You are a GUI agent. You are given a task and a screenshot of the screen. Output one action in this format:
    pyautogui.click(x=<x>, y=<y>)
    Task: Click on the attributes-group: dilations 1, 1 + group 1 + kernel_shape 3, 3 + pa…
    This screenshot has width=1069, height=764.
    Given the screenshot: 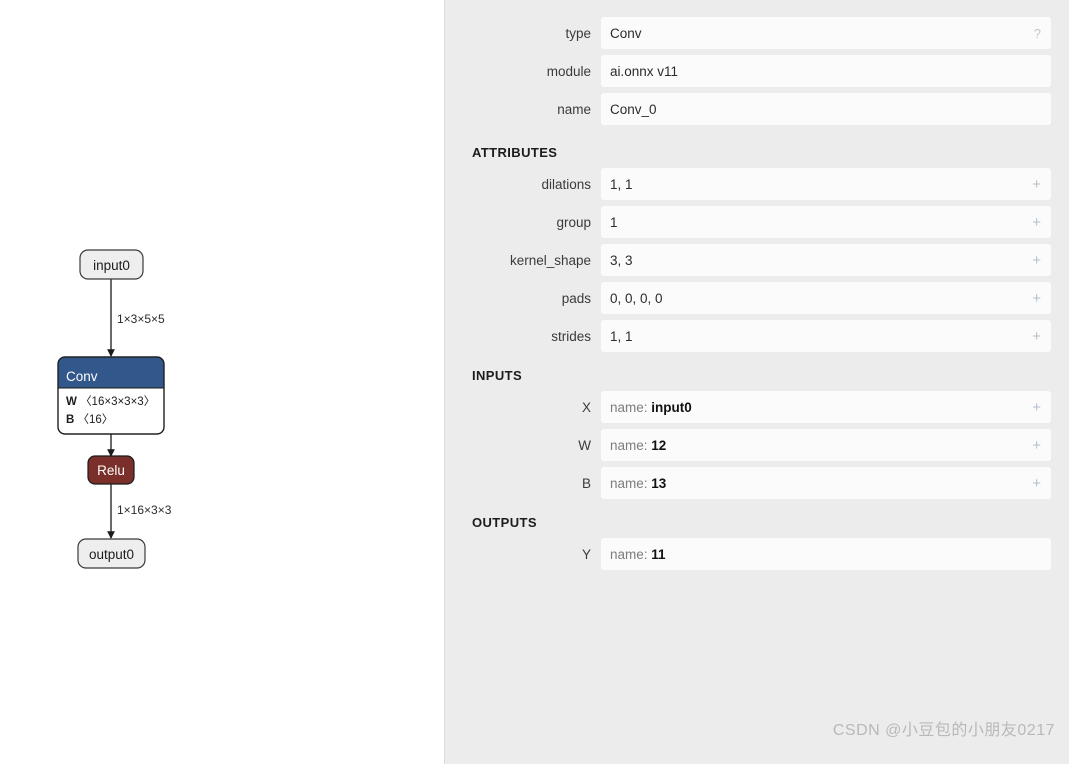 What is the action you would take?
    pyautogui.click(x=756, y=260)
    